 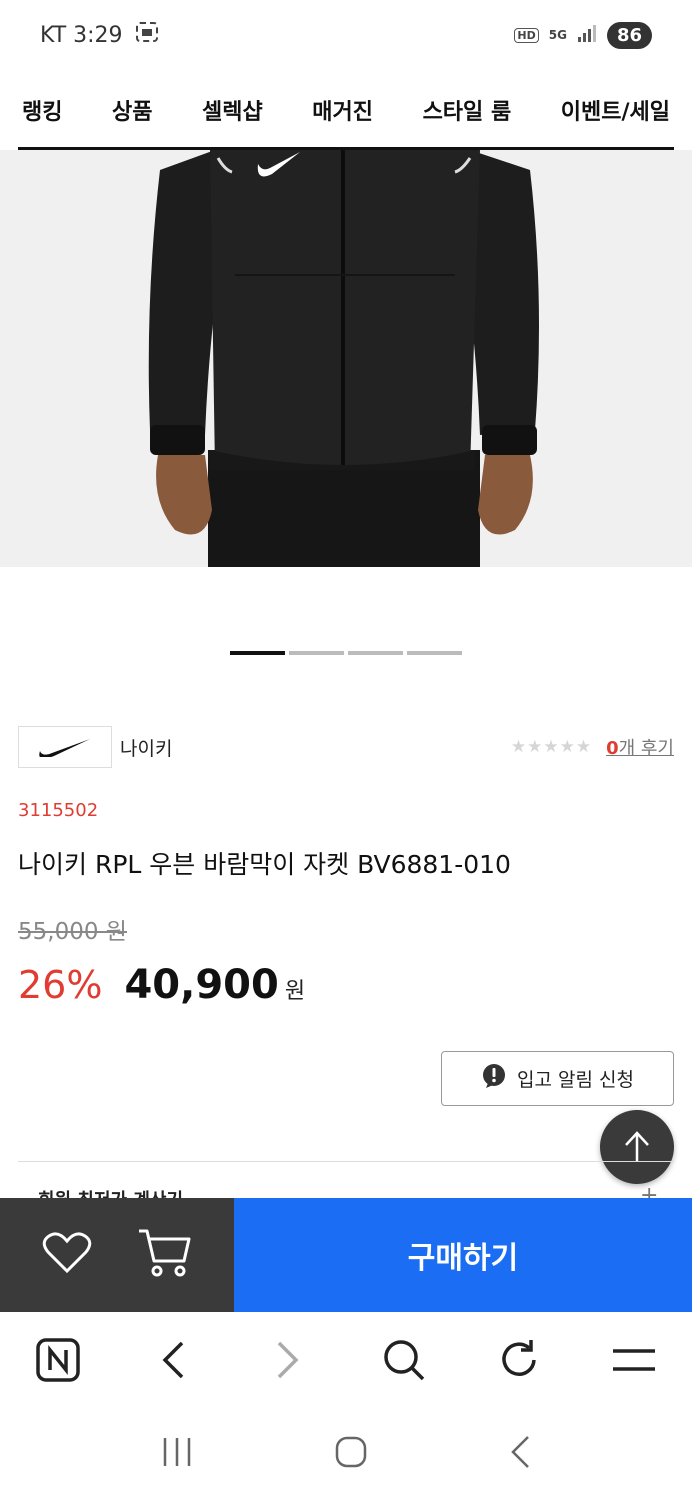 I want to click on price-row: 26% 40,900 원, so click(x=161, y=985).